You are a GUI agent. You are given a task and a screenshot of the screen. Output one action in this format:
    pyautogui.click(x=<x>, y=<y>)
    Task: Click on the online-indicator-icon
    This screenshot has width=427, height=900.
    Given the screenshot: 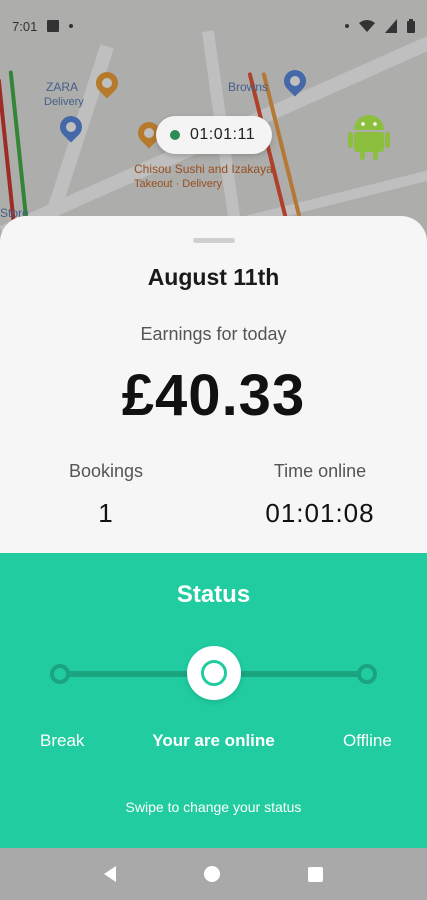 What is the action you would take?
    pyautogui.click(x=175, y=135)
    